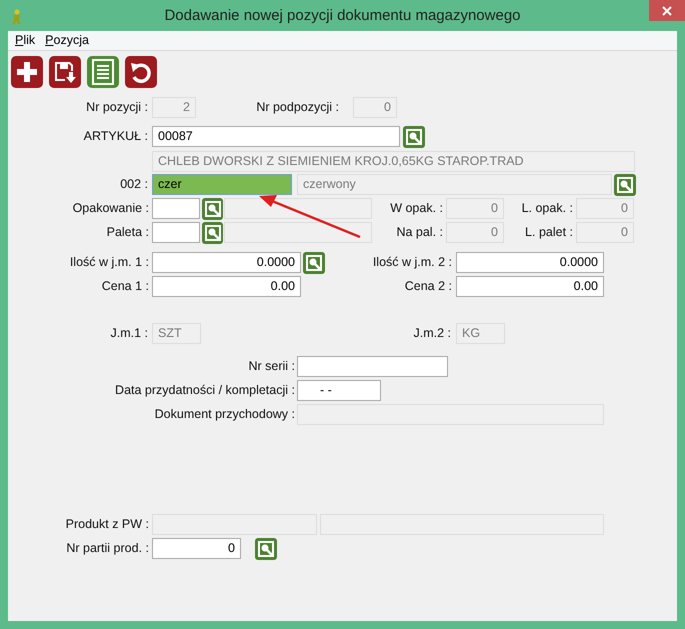 This screenshot has width=685, height=629. What do you see at coordinates (342, 16) in the screenshot?
I see `window-title: Dodawanie nowej pozycji dokumentu magazynowego` at bounding box center [342, 16].